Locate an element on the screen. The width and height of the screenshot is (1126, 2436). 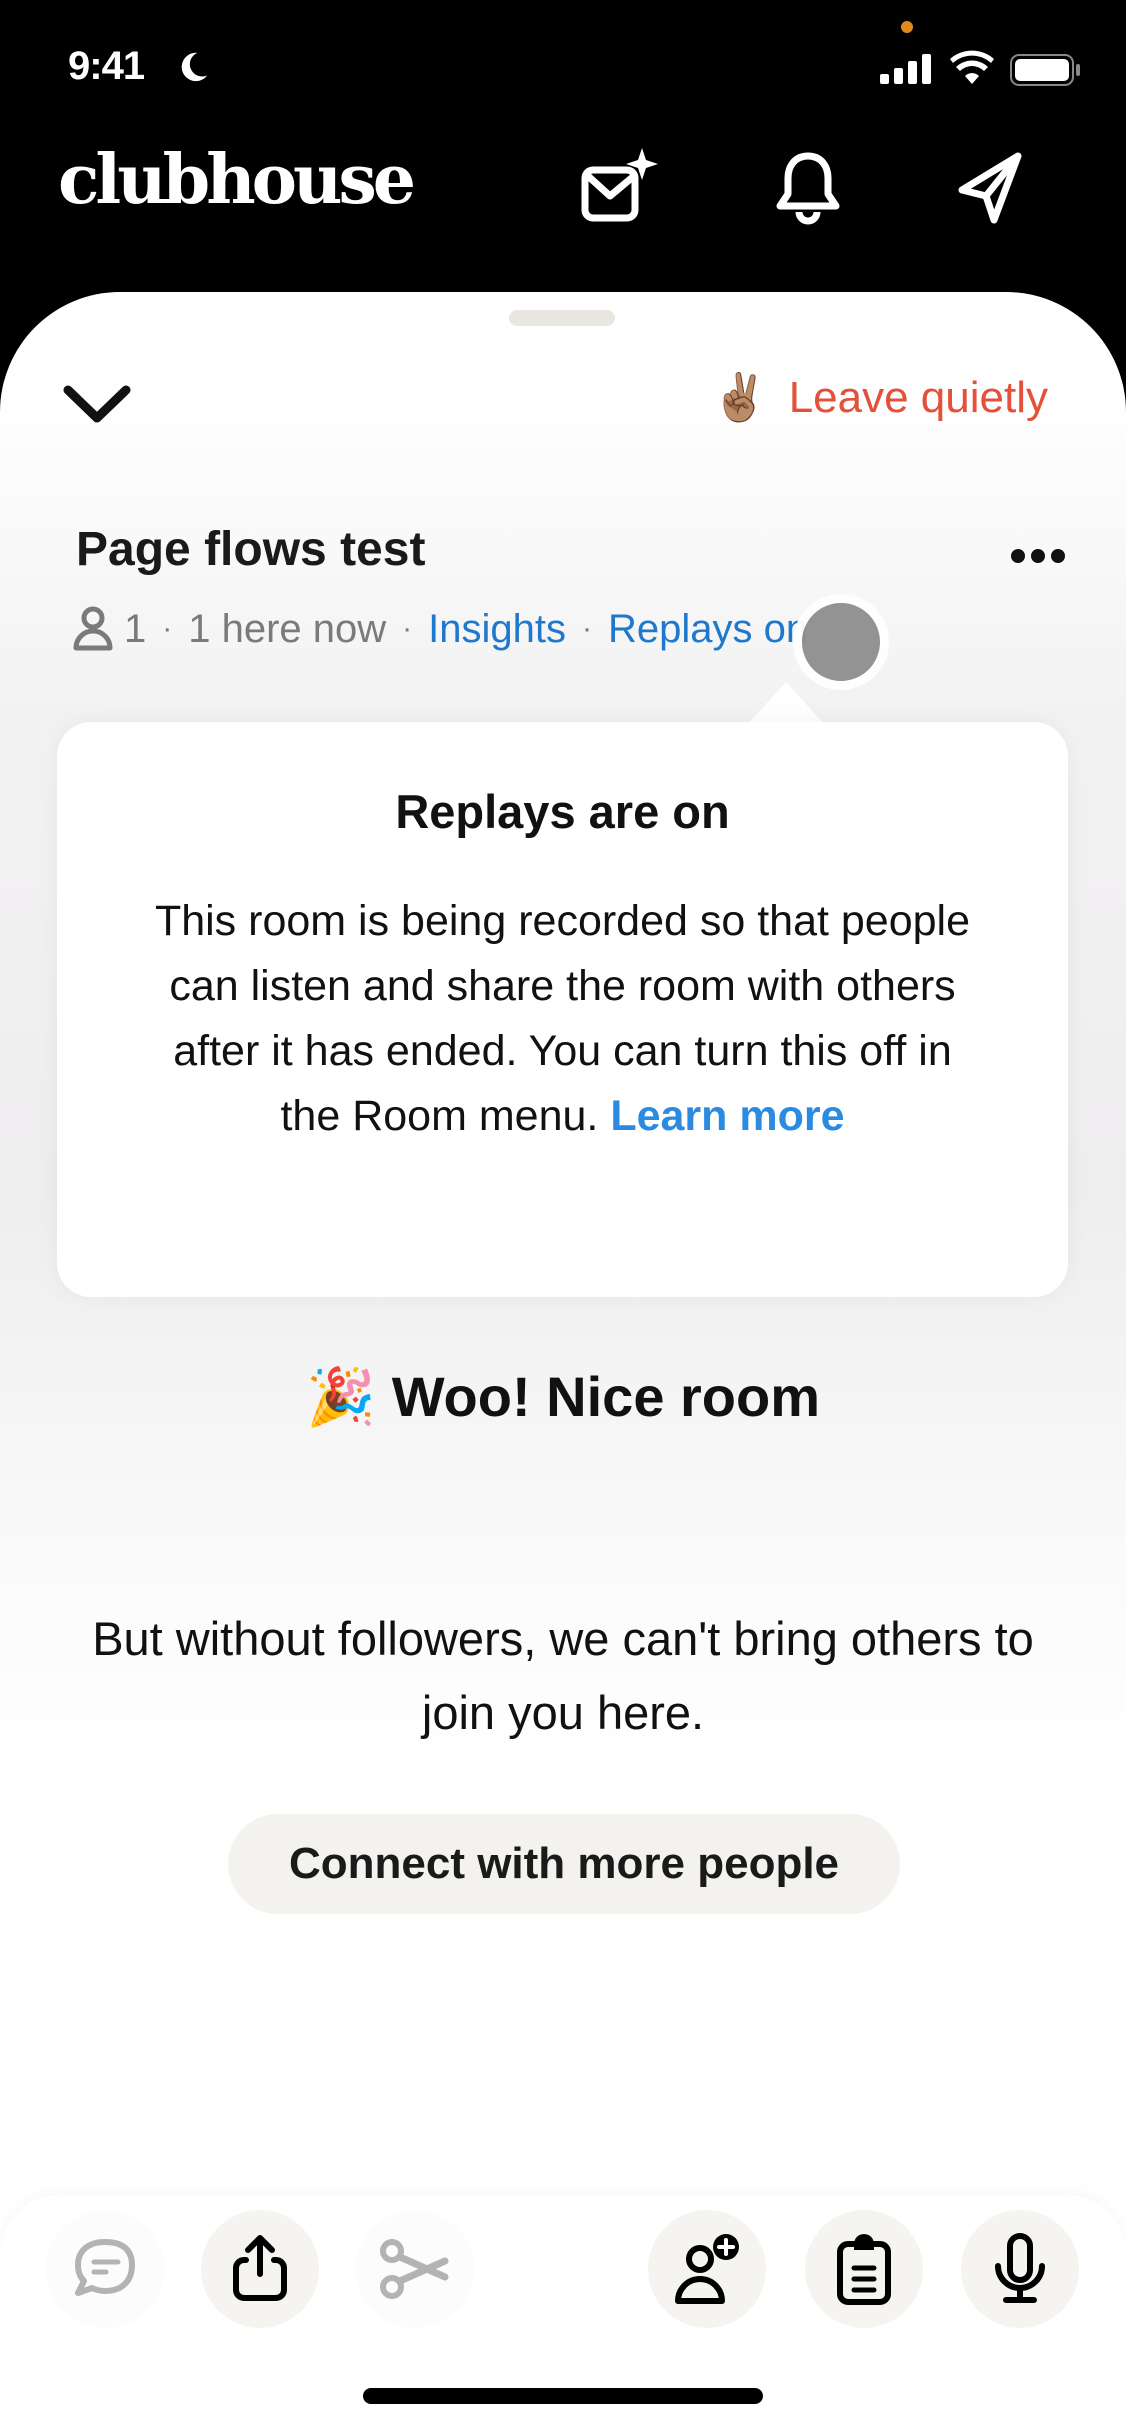
bell-icon is located at coordinates (808, 188).